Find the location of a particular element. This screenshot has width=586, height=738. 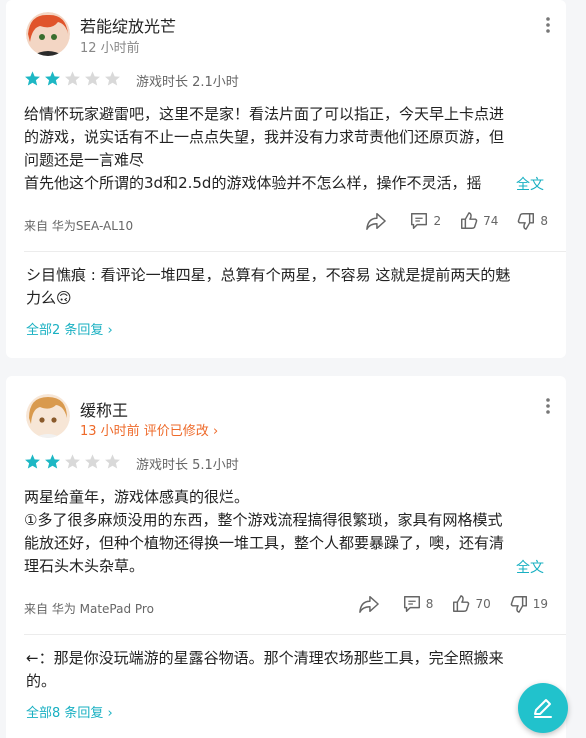

edit-pen-icon is located at coordinates (543, 708).